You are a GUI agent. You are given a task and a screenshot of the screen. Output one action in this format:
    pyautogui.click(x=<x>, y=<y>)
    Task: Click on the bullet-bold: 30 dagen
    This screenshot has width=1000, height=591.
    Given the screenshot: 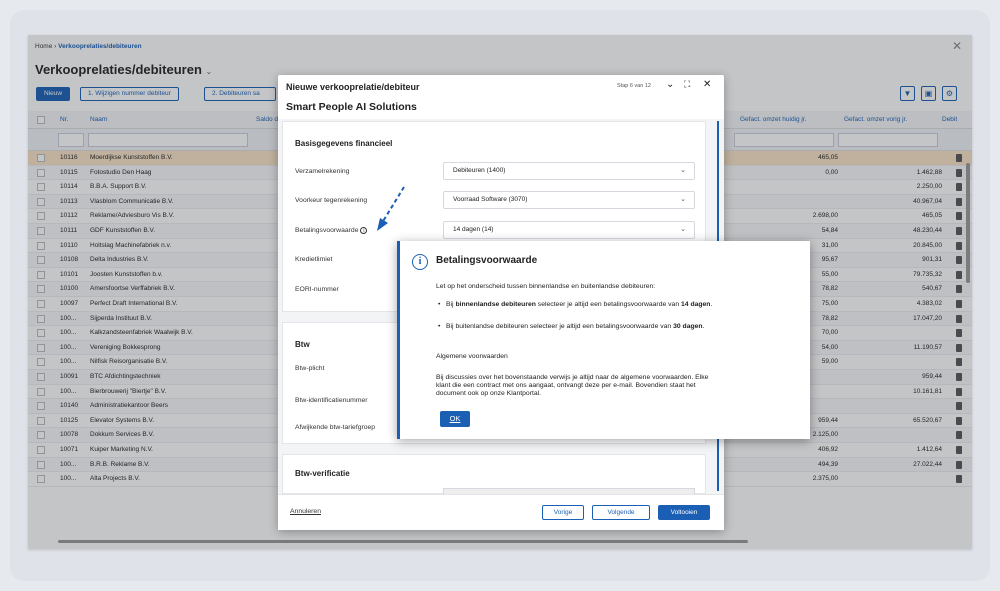 What is the action you would take?
    pyautogui.click(x=688, y=326)
    